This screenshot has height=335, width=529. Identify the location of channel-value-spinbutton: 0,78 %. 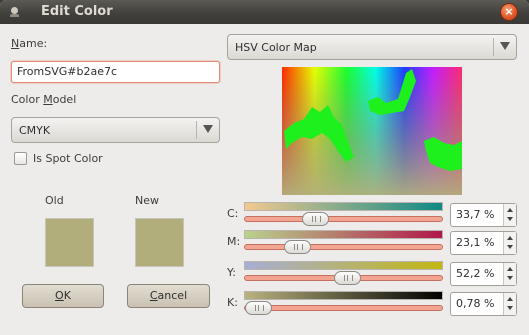
(483, 304).